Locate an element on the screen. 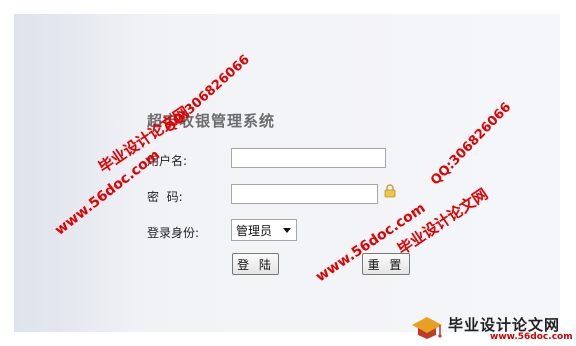 The image size is (576, 346). username-input is located at coordinates (308, 158).